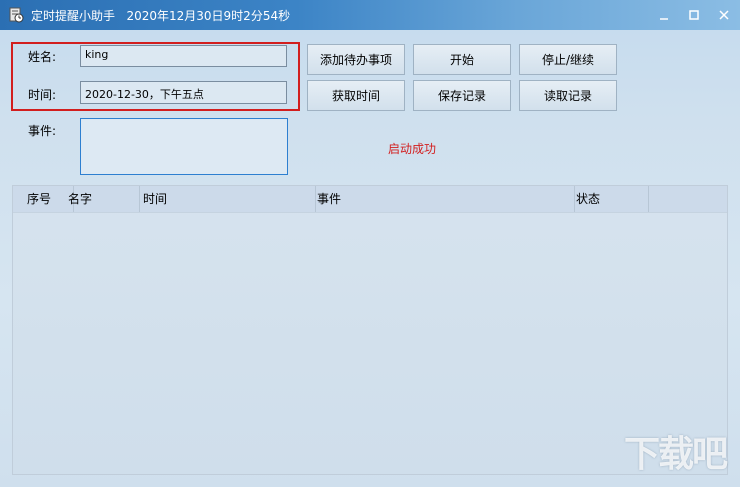  Describe the element at coordinates (664, 15) in the screenshot. I see `minimize-icon` at that location.